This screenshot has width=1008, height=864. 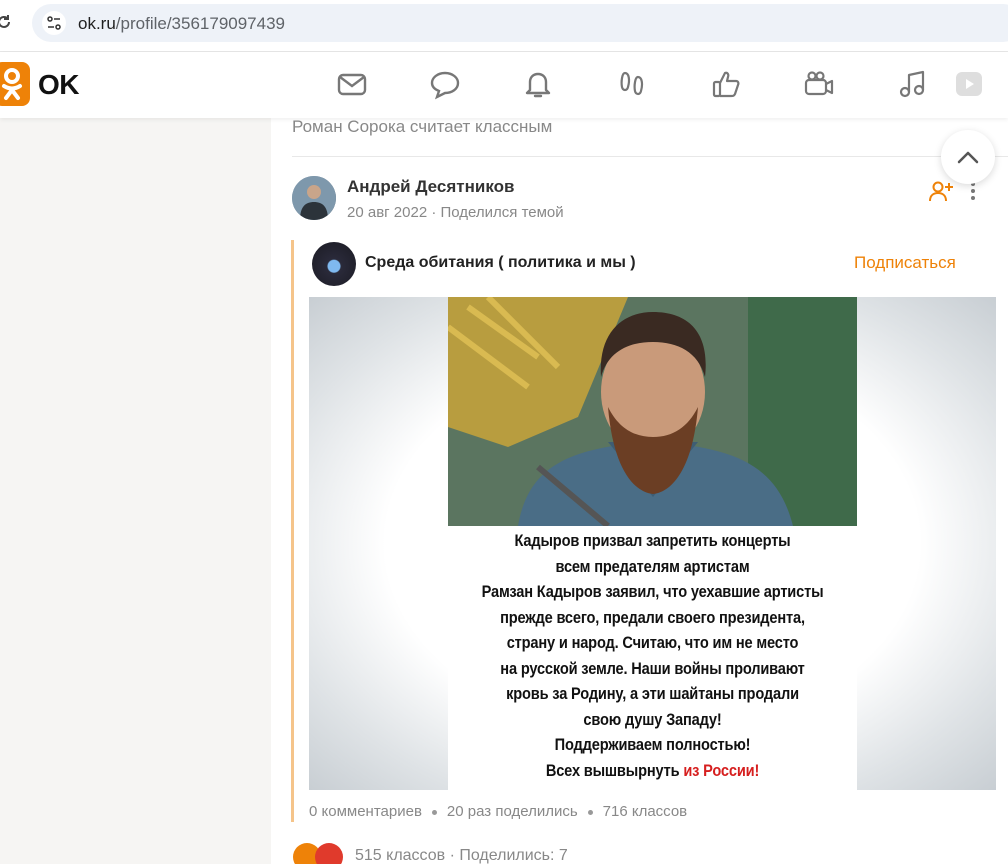 I want to click on subscribe-button: Подписаться, so click(x=905, y=263).